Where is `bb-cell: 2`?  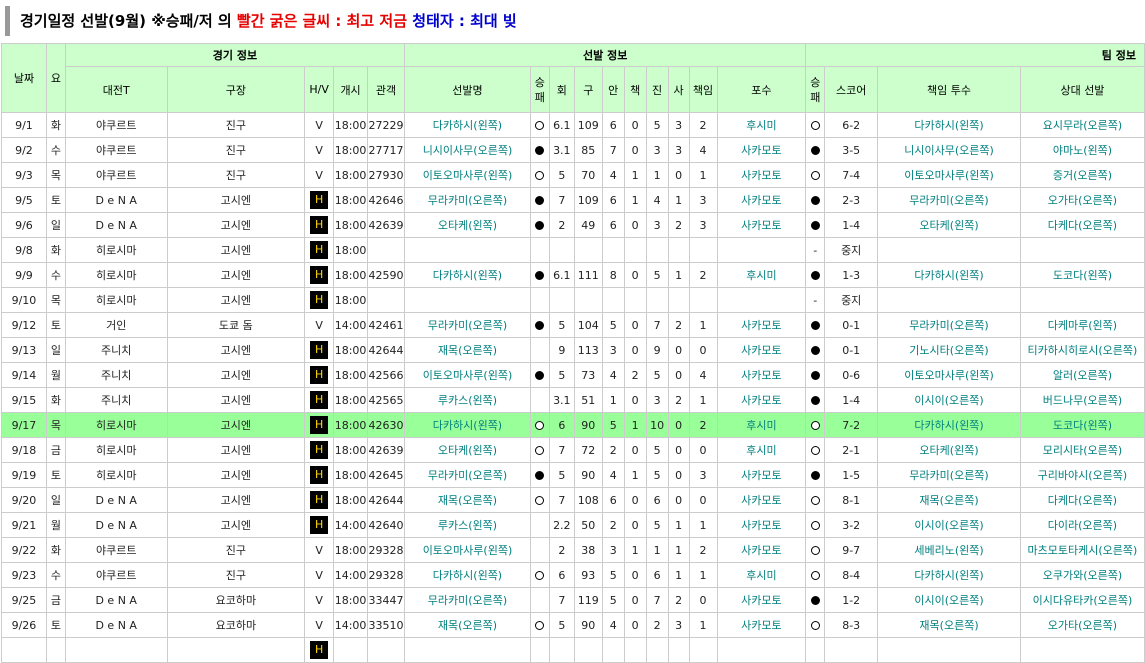 bb-cell: 2 is located at coordinates (678, 400).